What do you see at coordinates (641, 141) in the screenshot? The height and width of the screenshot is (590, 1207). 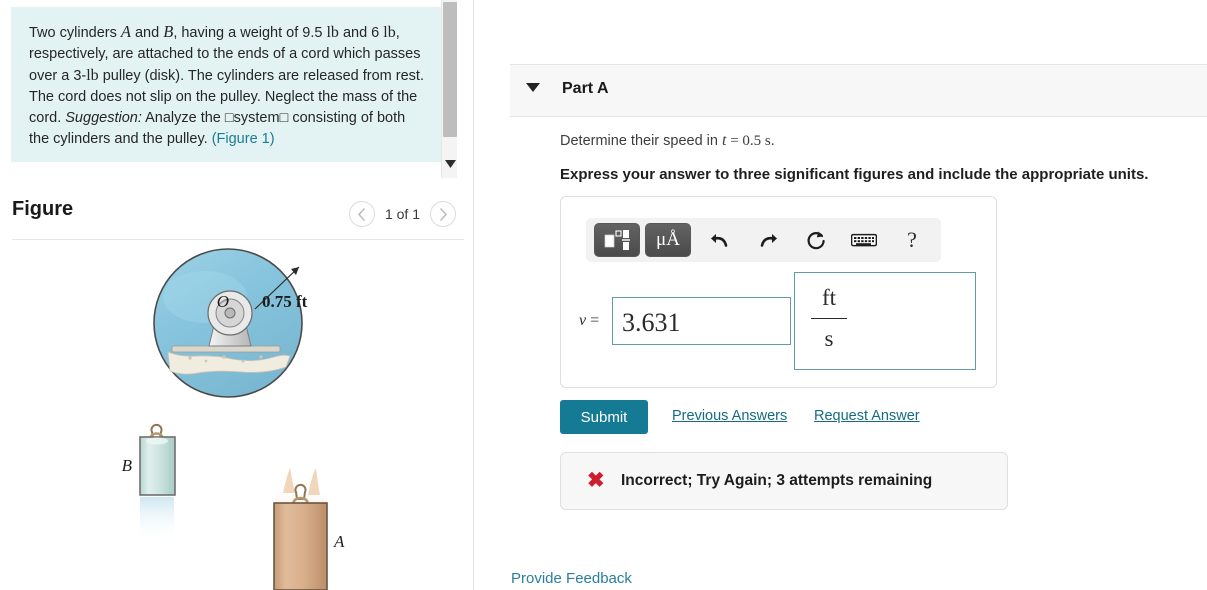 I see `prompt-text-pre: Determine their speed in` at bounding box center [641, 141].